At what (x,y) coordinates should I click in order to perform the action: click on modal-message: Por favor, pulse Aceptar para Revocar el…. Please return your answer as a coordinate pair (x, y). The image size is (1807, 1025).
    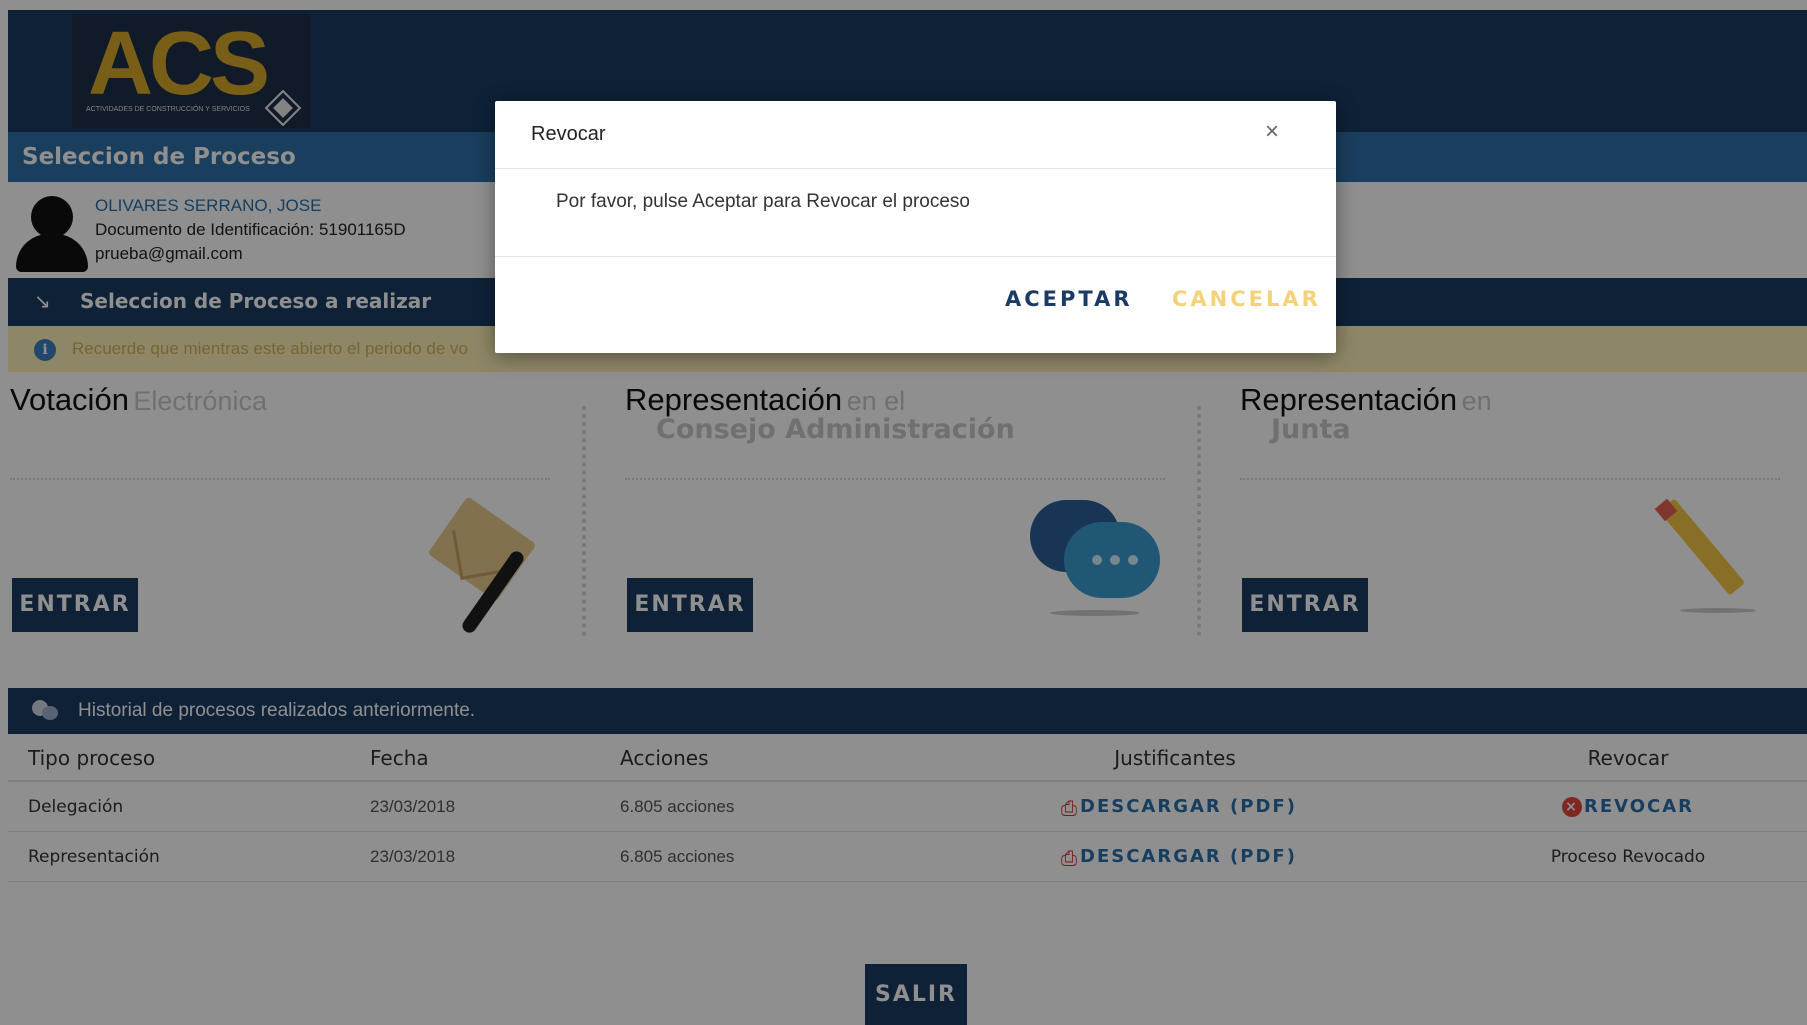
    Looking at the image, I should click on (763, 201).